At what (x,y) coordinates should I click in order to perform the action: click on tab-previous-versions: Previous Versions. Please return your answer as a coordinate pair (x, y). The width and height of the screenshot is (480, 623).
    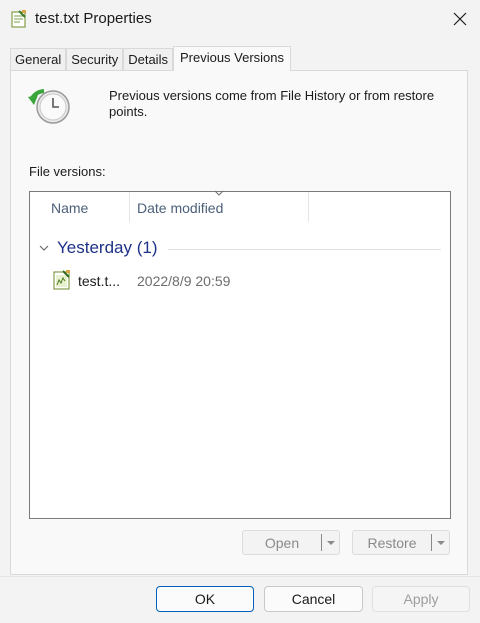
    Looking at the image, I should click on (232, 58).